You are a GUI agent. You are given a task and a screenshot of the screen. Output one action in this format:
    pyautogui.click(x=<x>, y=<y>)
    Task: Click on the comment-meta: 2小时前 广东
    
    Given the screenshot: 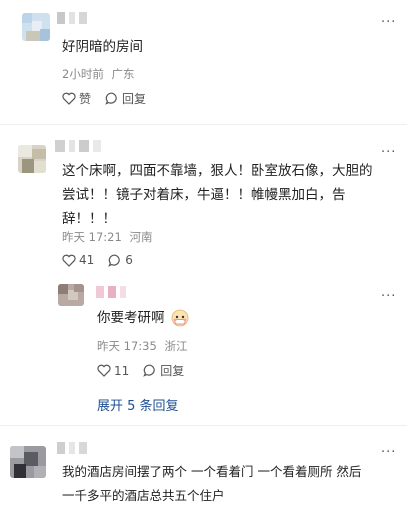 What is the action you would take?
    pyautogui.click(x=98, y=74)
    